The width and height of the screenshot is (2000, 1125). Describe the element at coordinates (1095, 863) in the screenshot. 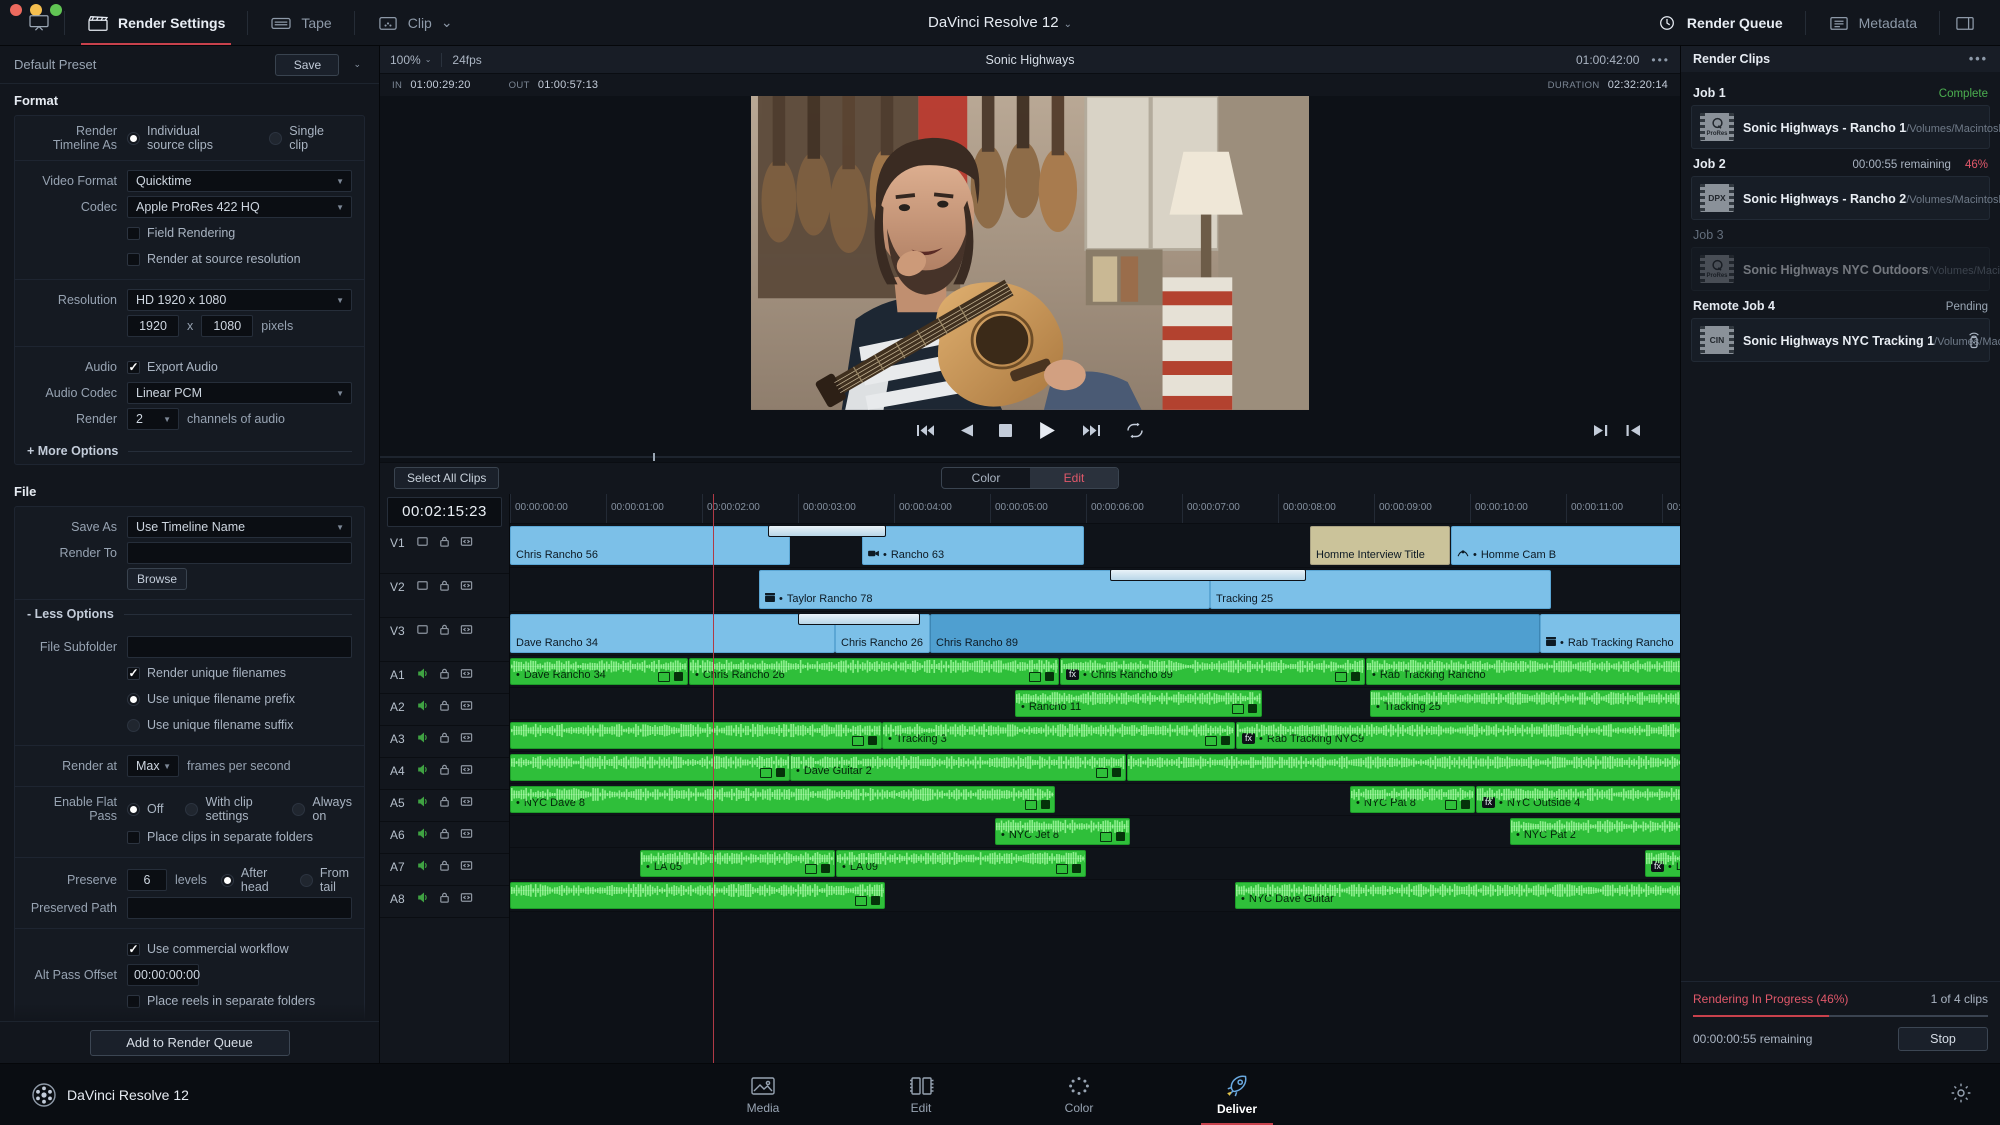

I see `audio-track-a7: •LA 05•LA 09 fx•LA 12` at that location.